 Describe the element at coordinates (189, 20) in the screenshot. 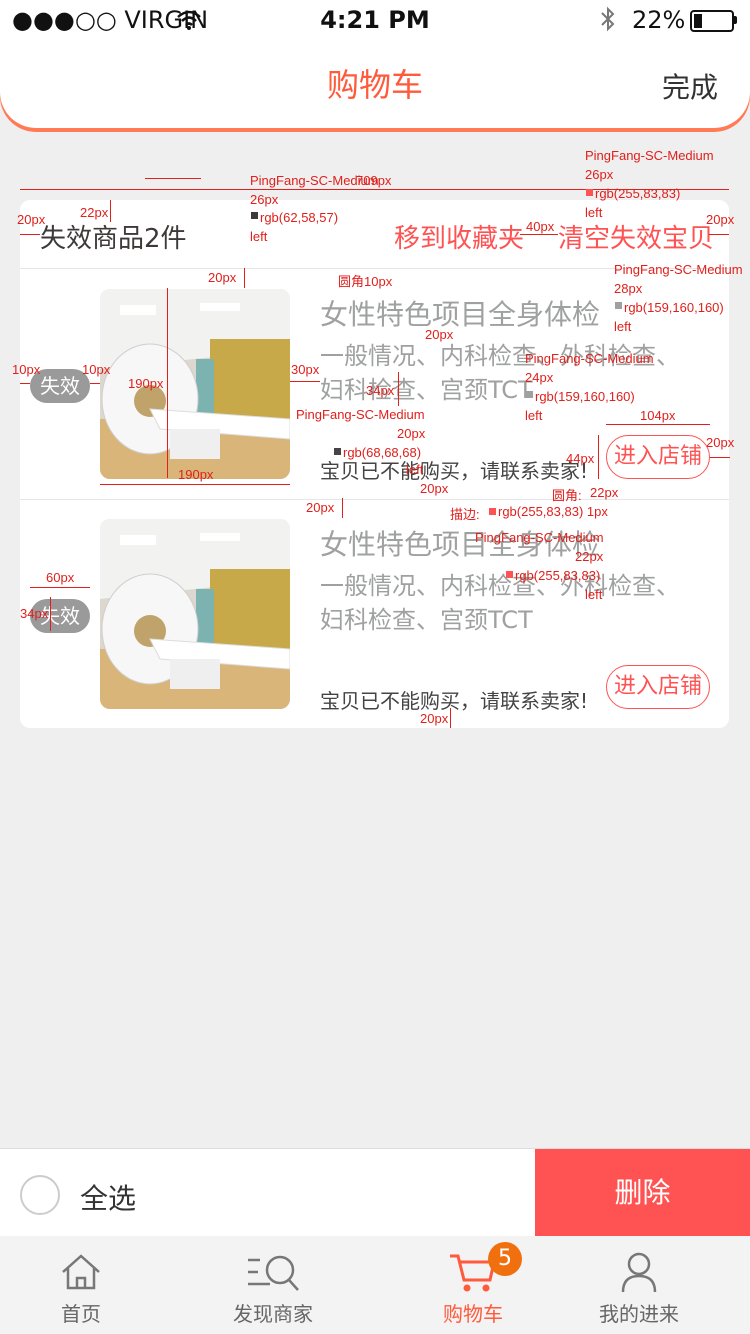

I see `wifi-icon` at that location.